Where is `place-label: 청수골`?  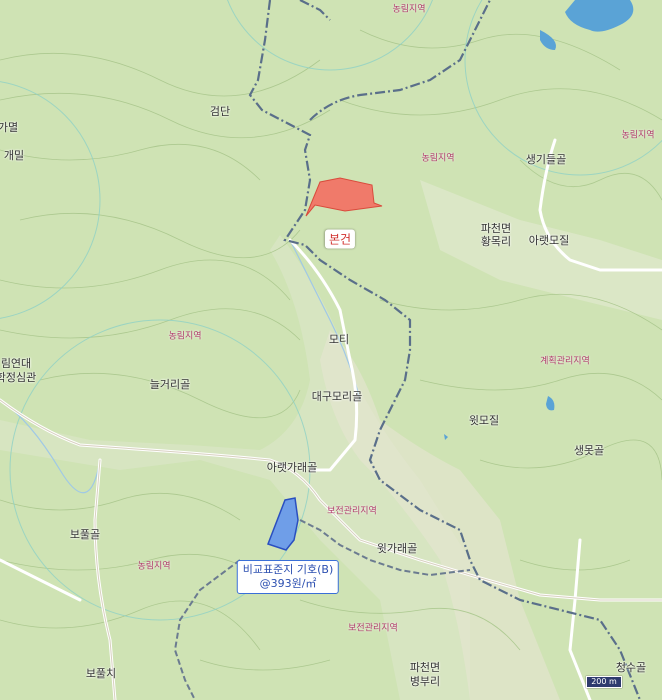
place-label: 청수골 is located at coordinates (631, 667).